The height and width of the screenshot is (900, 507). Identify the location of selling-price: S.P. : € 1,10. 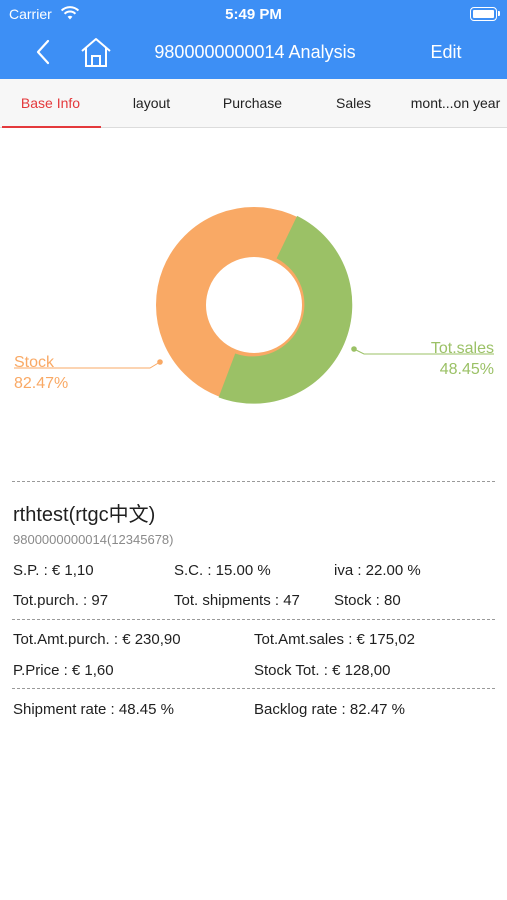
(53, 570).